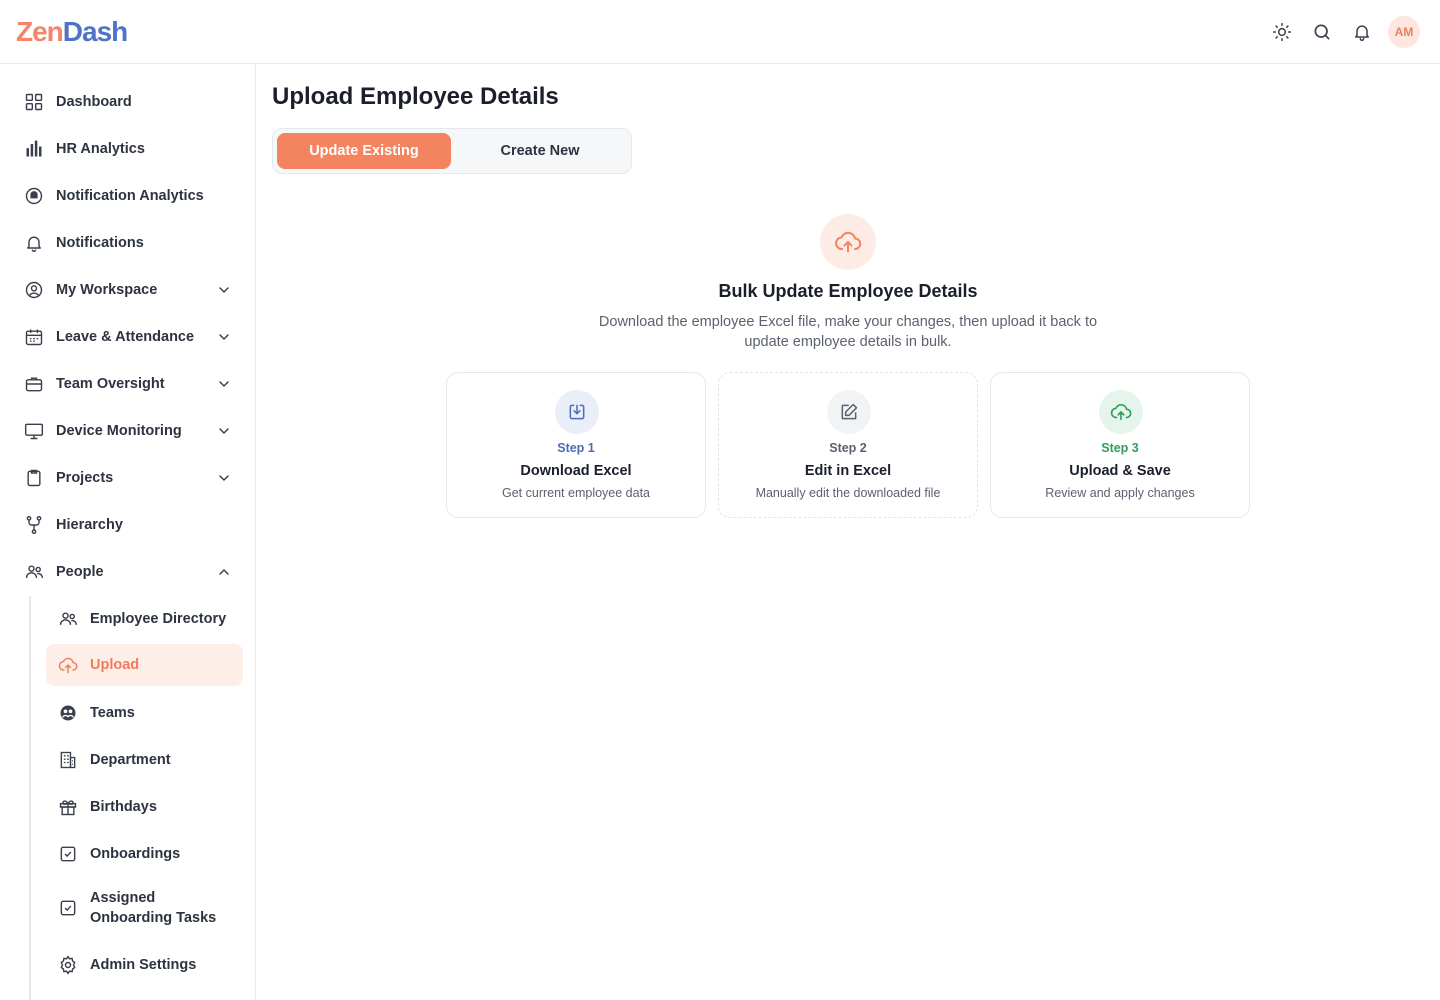  I want to click on sidebar-item-teams: Teams, so click(144, 713).